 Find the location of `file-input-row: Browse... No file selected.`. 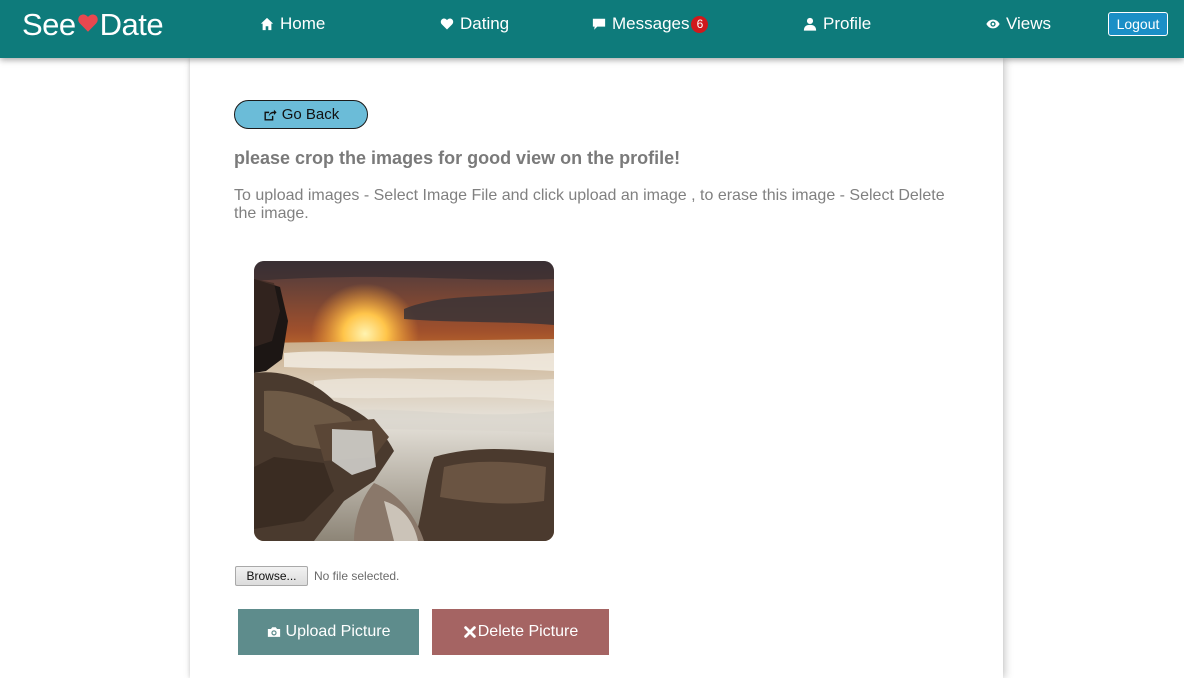

file-input-row: Browse... No file selected. is located at coordinates (317, 576).